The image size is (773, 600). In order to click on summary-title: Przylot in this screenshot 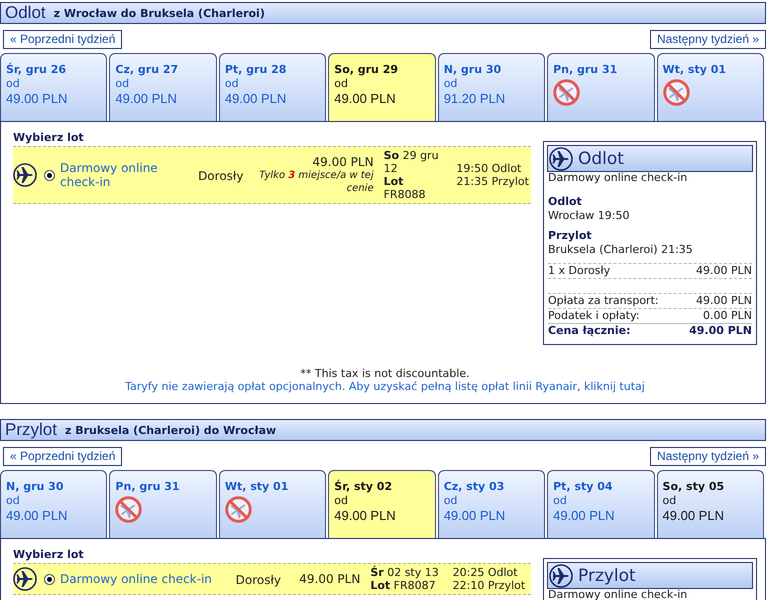, I will do `click(607, 576)`.